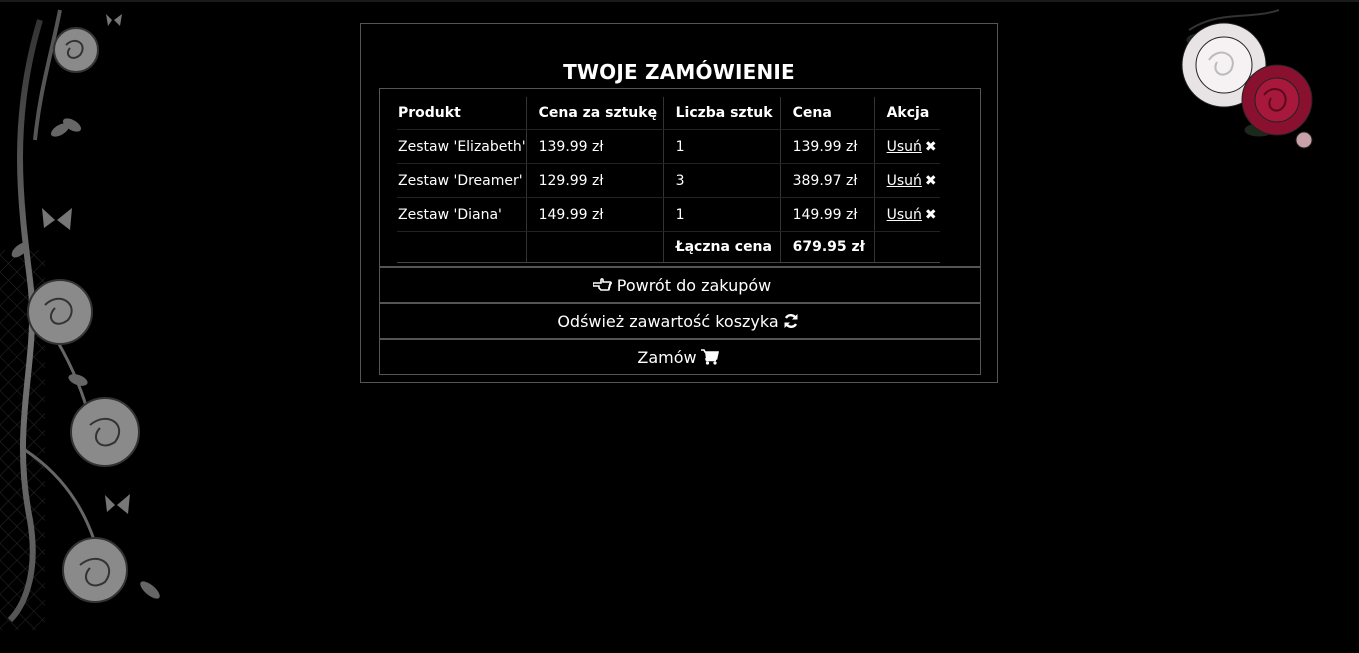 This screenshot has width=1359, height=653. What do you see at coordinates (827, 214) in the screenshot?
I see `line-price: 149.99 zł` at bounding box center [827, 214].